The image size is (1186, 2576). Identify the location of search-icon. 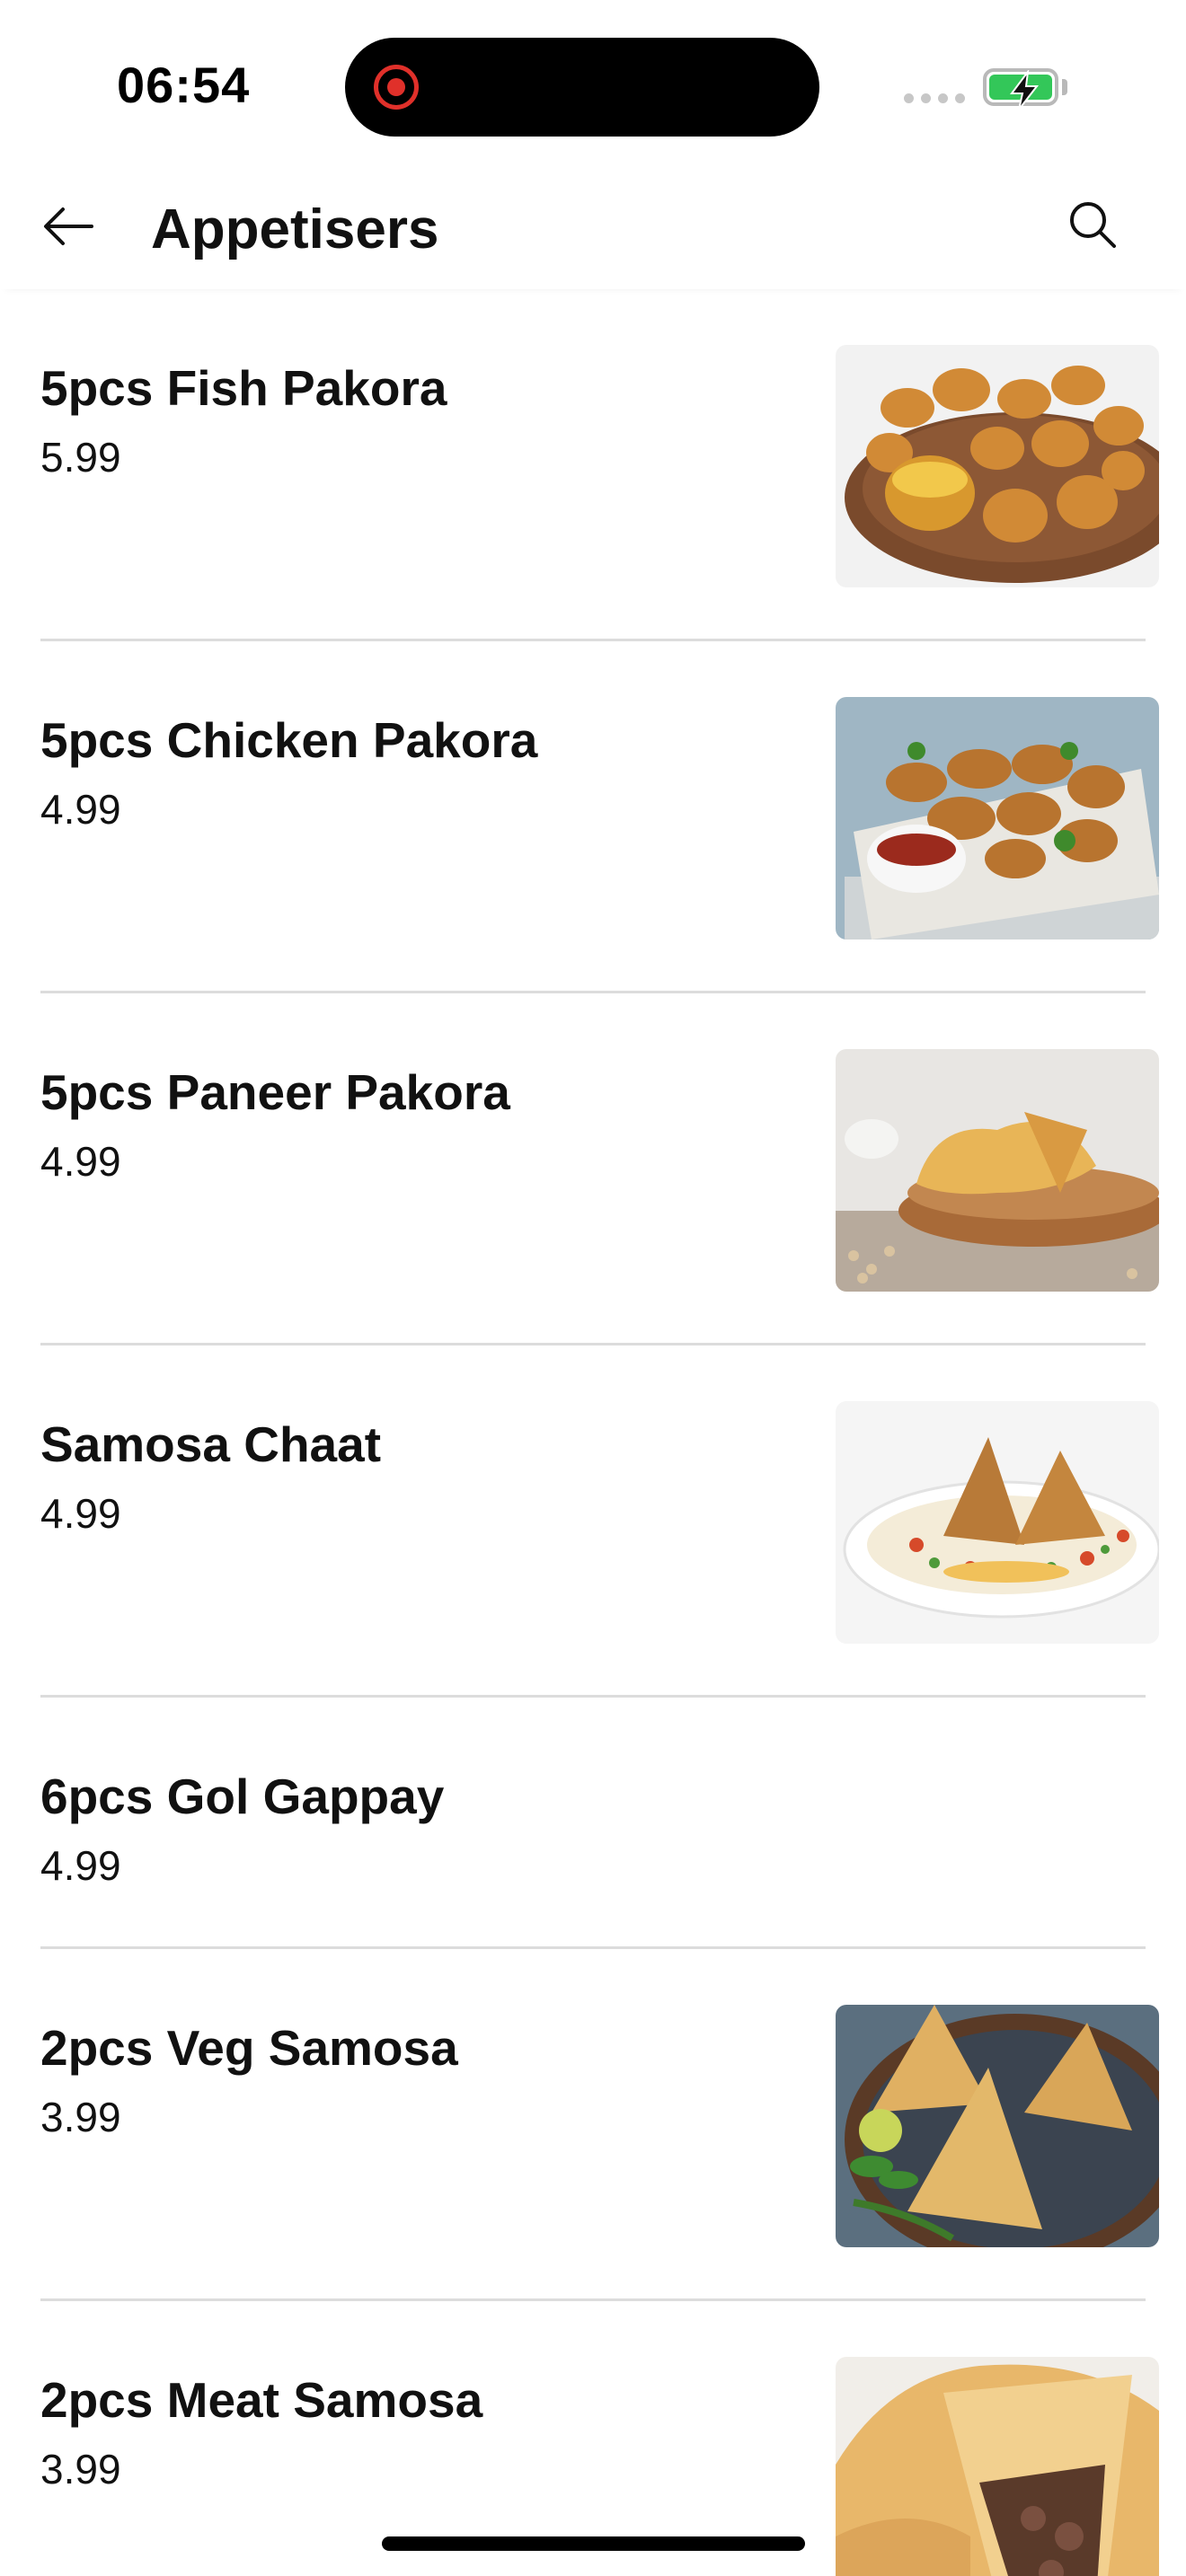
(1093, 225).